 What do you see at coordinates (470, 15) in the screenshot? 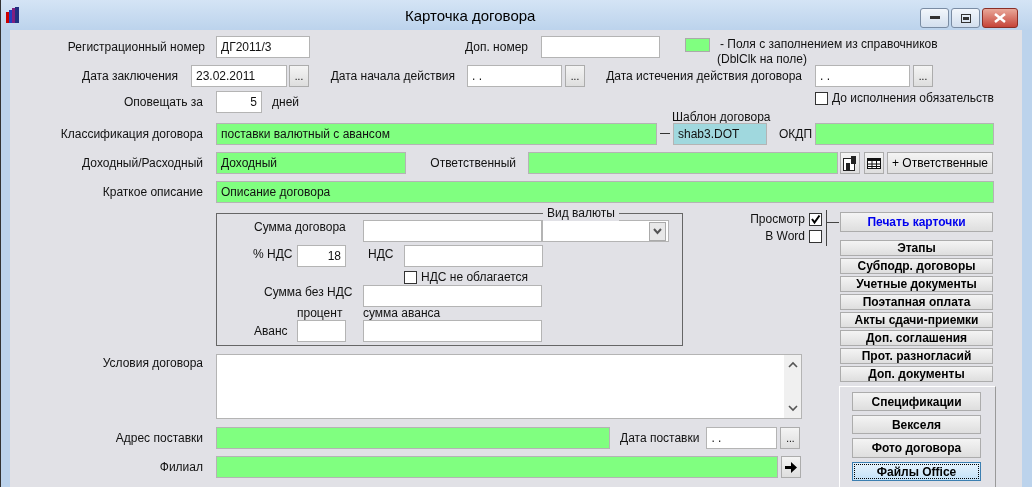
I see `window-title: Карточка договора` at bounding box center [470, 15].